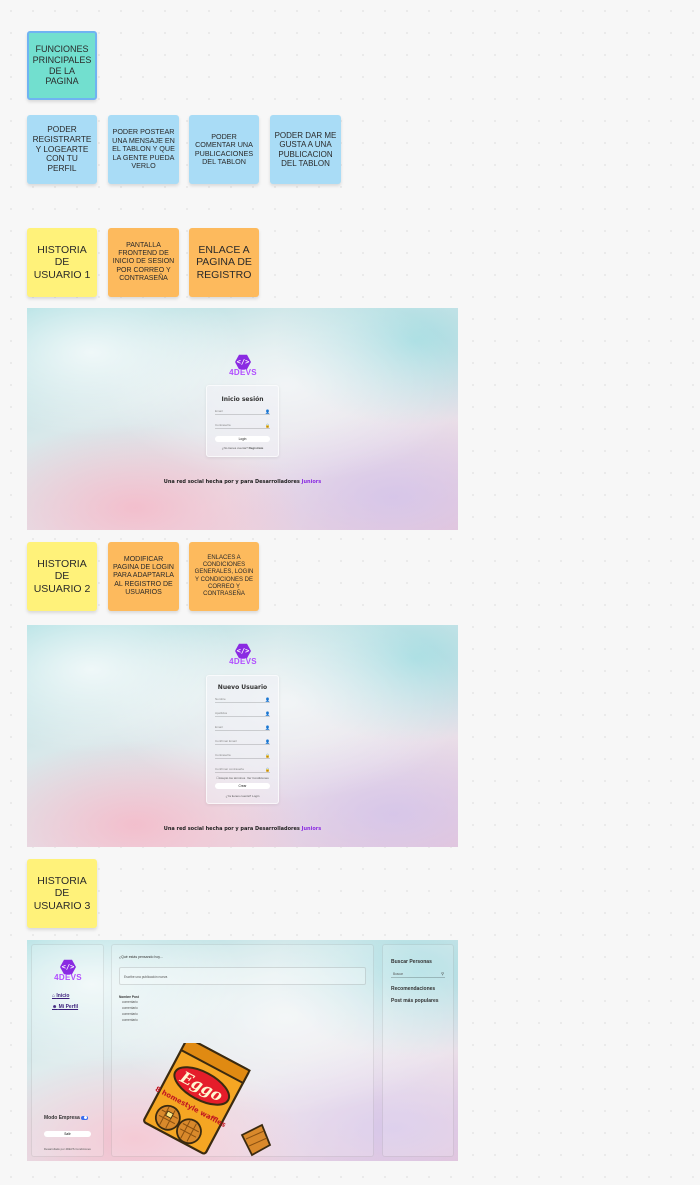 Image resolution: width=700 pixels, height=1185 pixels. What do you see at coordinates (67, 1134) in the screenshot?
I see `exit-button: Salir` at bounding box center [67, 1134].